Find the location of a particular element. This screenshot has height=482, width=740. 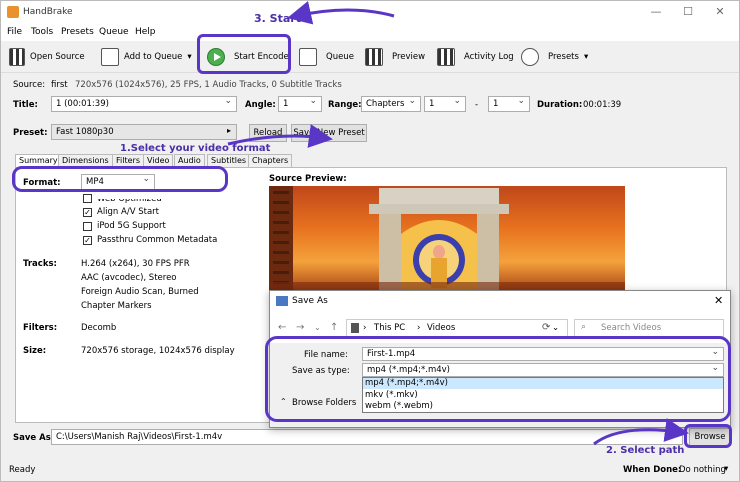

arrow-to-tabs is located at coordinates (280, 136).